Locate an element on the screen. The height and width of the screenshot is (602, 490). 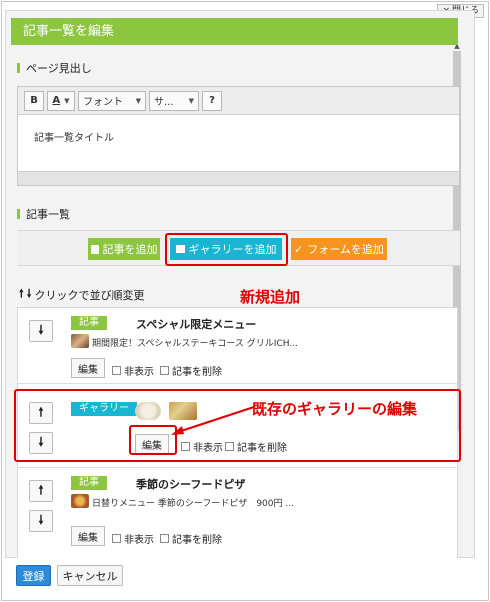
move-up-button: 🠕 is located at coordinates (41, 491).